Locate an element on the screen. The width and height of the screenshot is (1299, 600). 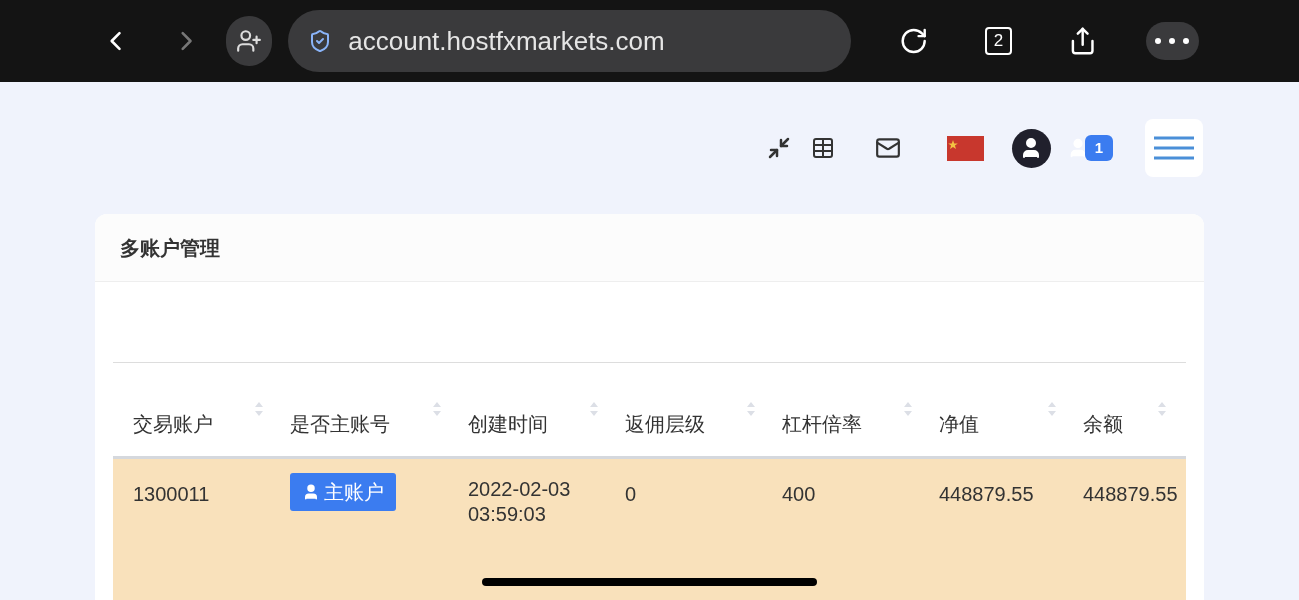
profile-button is located at coordinates (249, 41).